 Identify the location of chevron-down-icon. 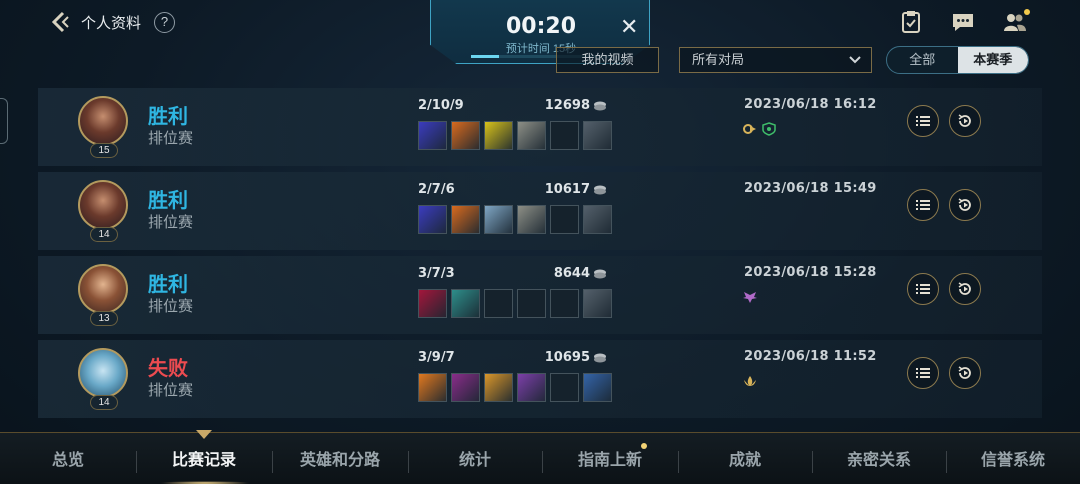
(855, 60).